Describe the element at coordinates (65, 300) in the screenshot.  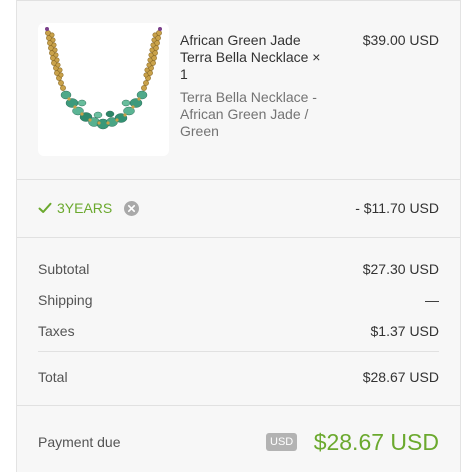
I see `shipping-label: Shipping` at that location.